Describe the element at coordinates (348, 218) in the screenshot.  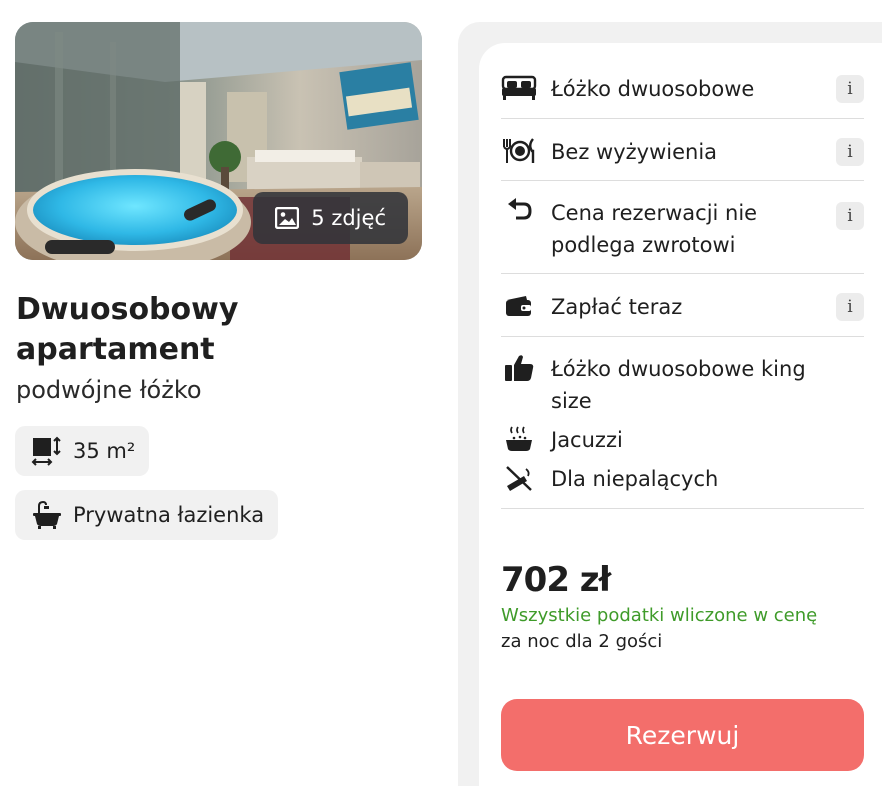
I see `photo-count-label: 5 zdjęć` at that location.